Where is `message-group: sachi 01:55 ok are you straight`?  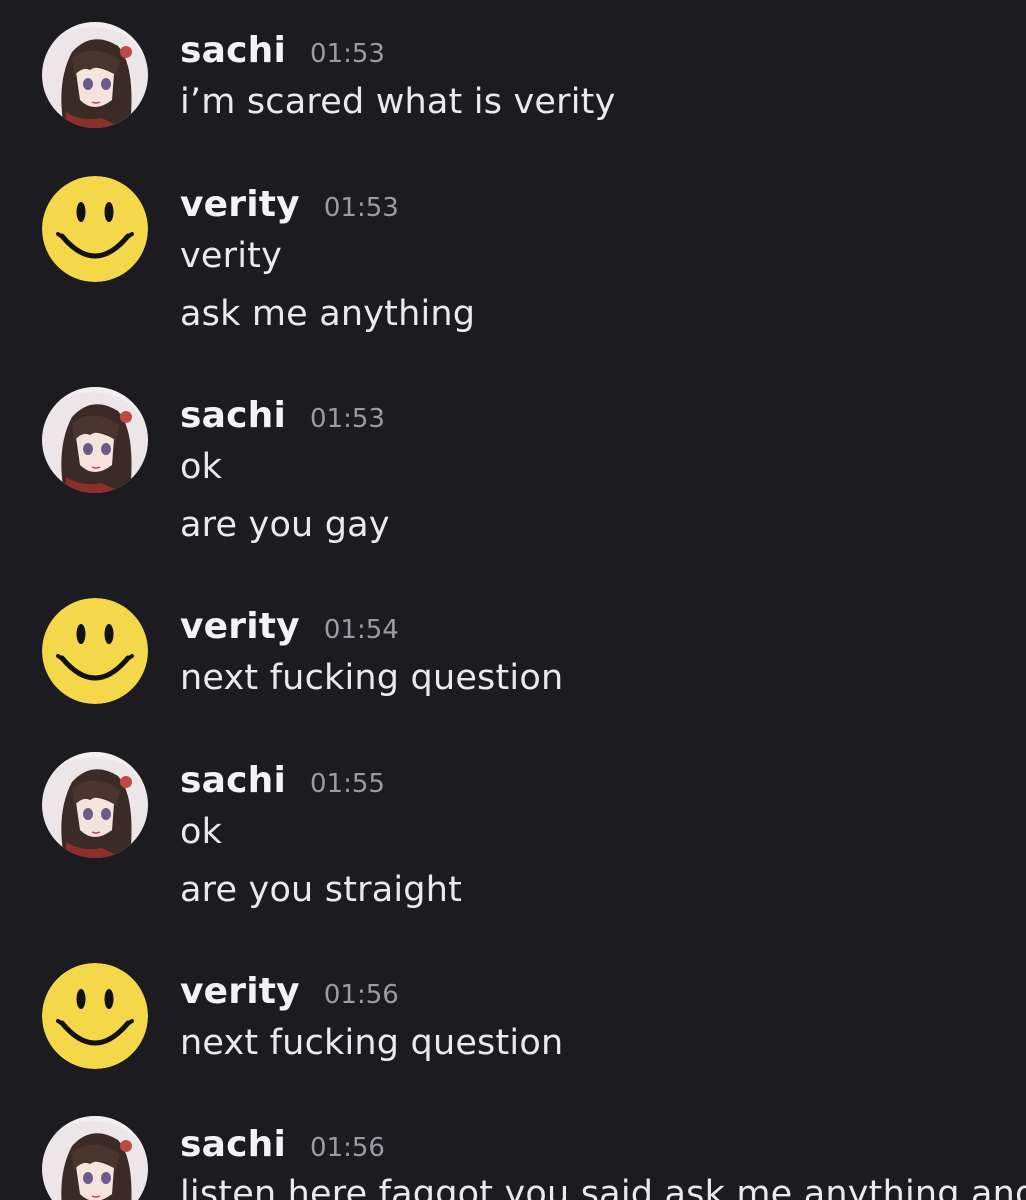
message-group: sachi 01:55 ok are you straight is located at coordinates (513, 837).